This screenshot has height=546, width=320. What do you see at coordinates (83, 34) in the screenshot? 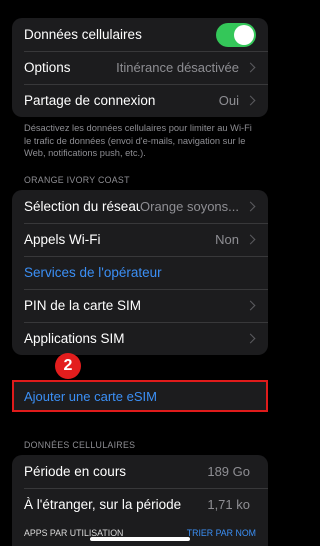
I see `cellular-data-label: Données cellulaires` at bounding box center [83, 34].